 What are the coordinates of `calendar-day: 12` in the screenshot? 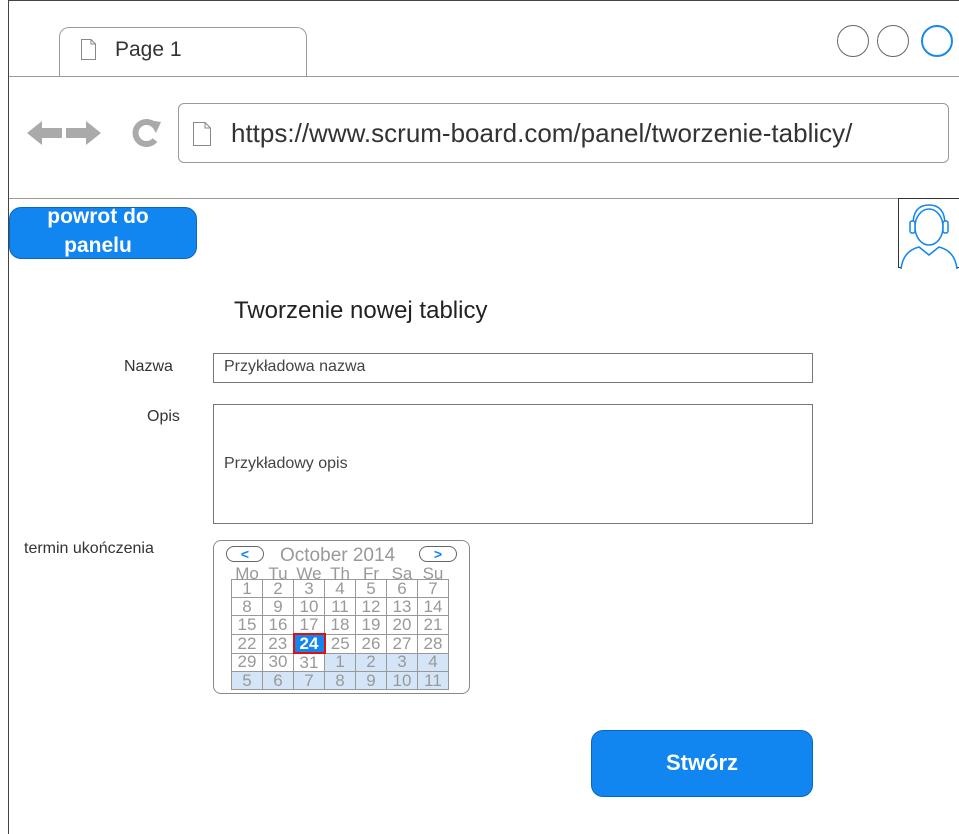 It's located at (371, 606).